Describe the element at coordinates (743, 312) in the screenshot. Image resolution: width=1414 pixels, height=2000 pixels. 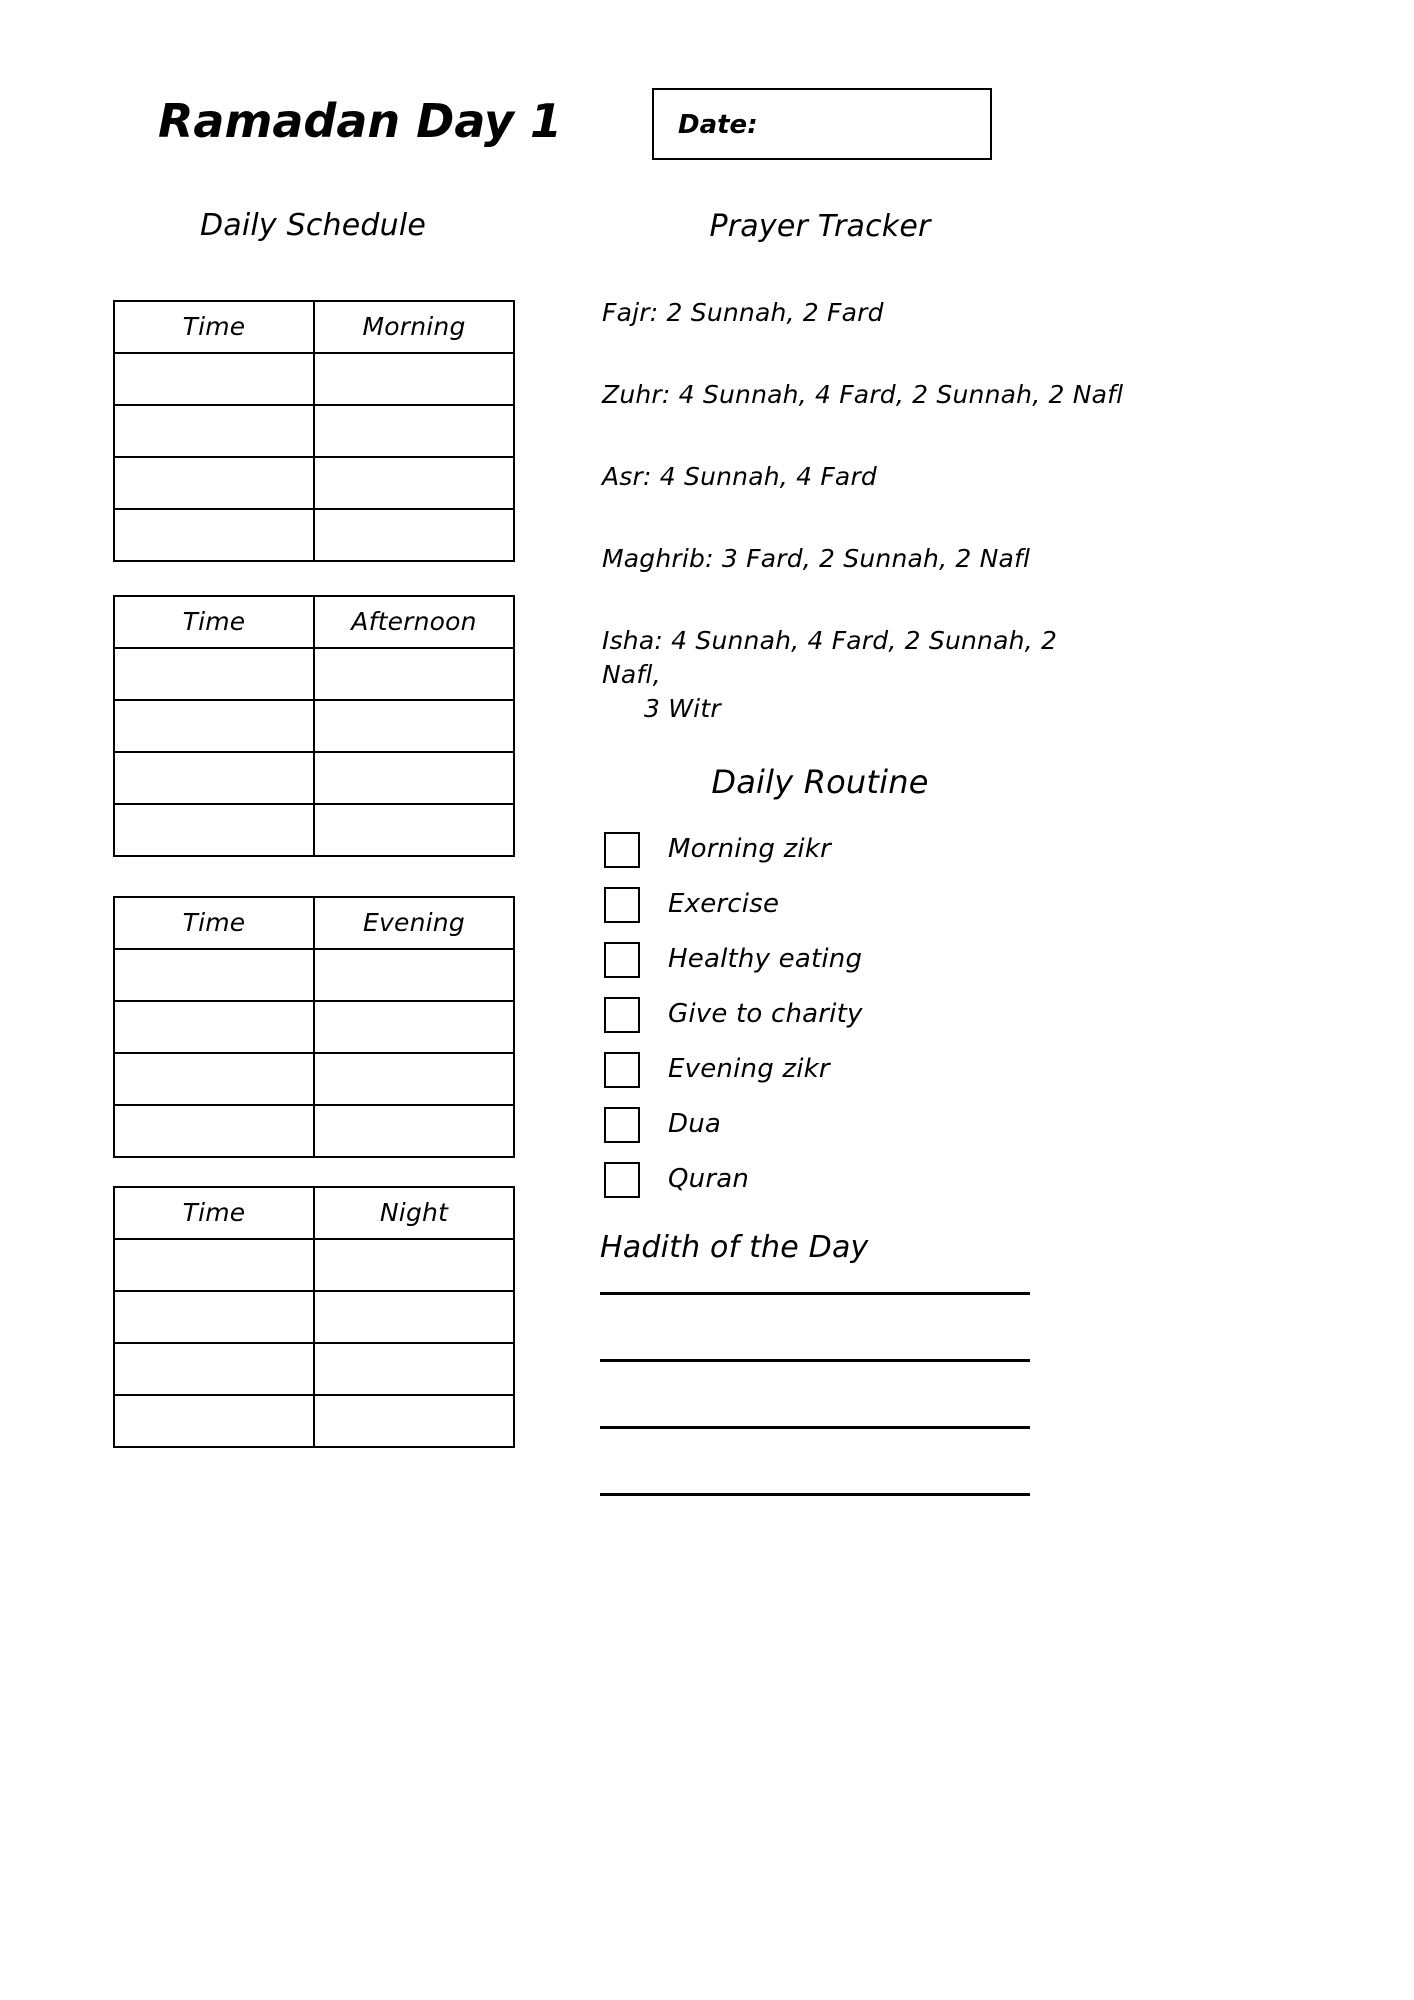
I see `prayer-entry-fajr: Fajr: 2 Sunnah, 2 Fard` at that location.